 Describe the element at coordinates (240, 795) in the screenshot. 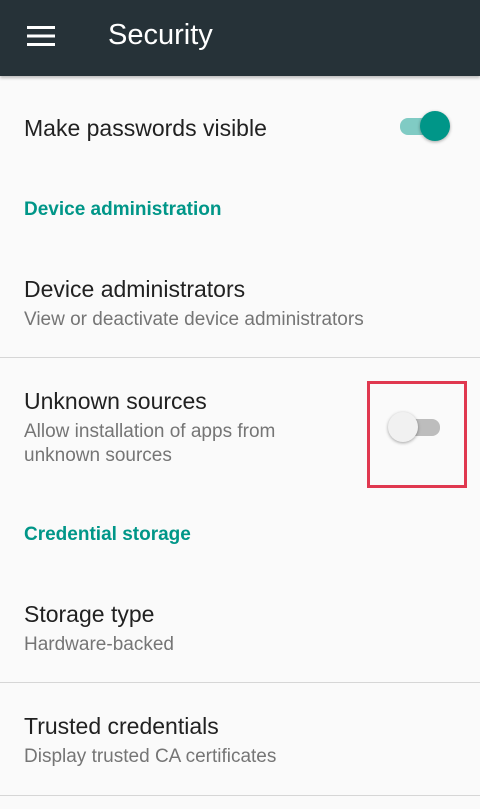

I see `divider` at that location.